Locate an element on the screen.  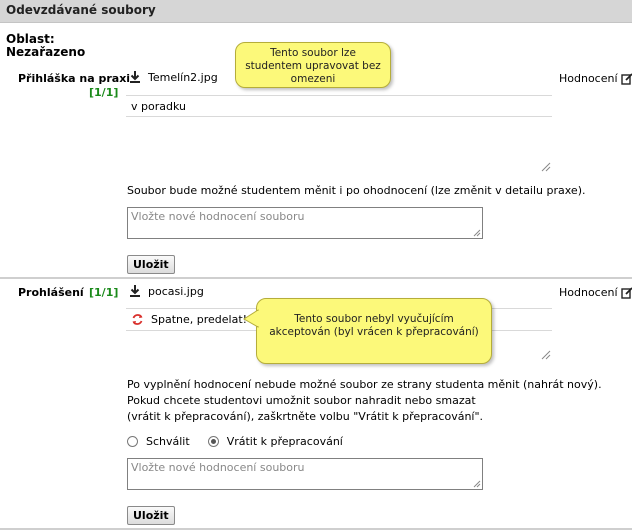
current-rating-row: Spatne, predelat! is located at coordinates (189, 319).